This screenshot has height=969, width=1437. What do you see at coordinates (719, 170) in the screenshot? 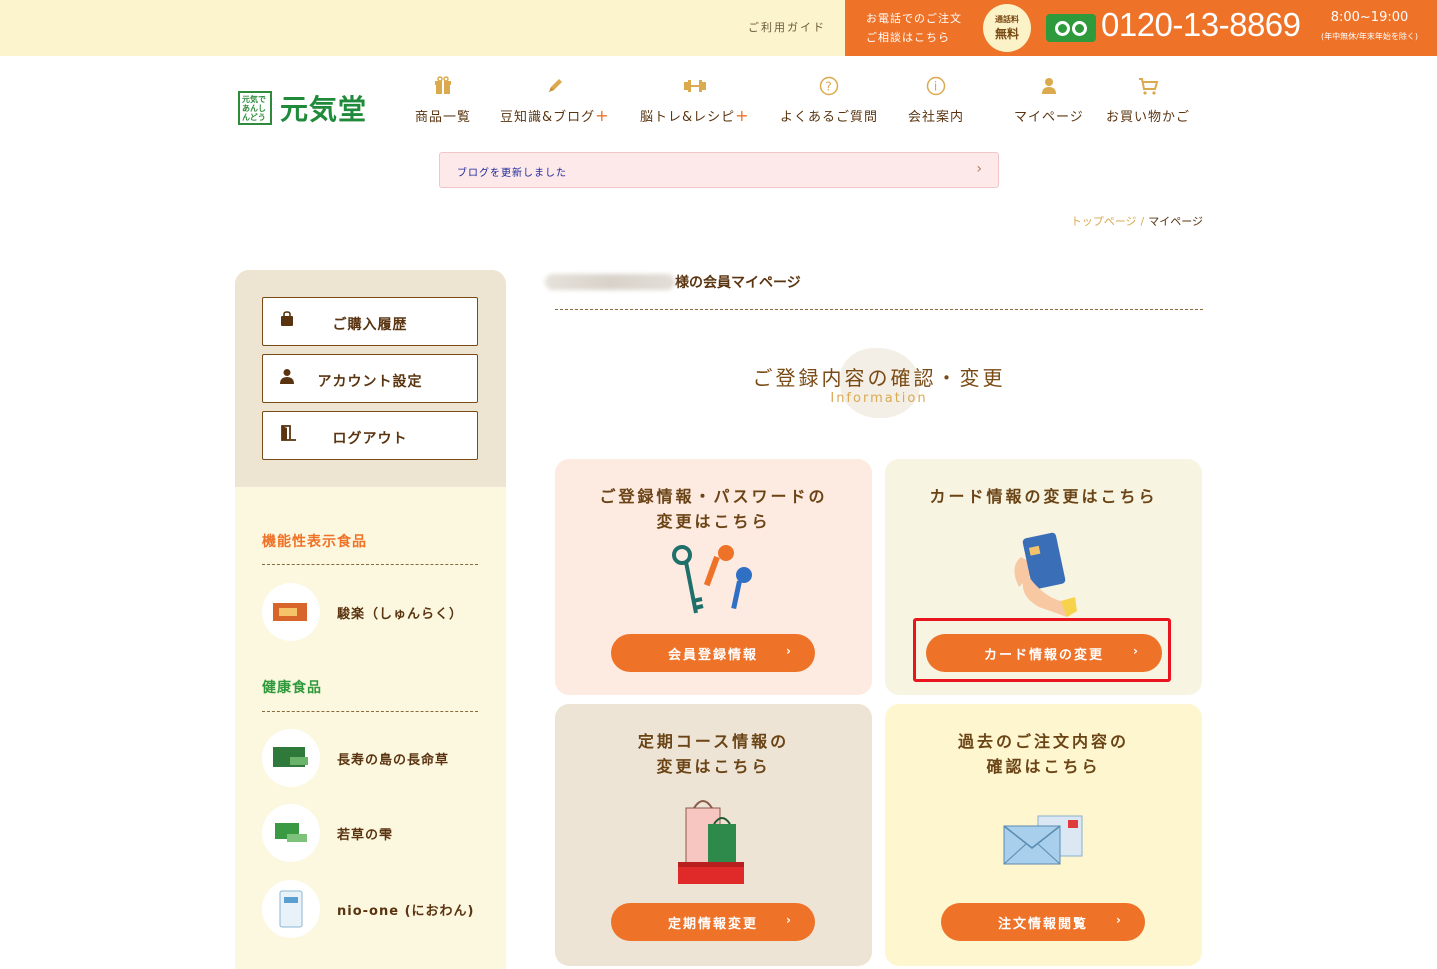
I see `news-notice-bar: ブログを更新しました ›` at bounding box center [719, 170].